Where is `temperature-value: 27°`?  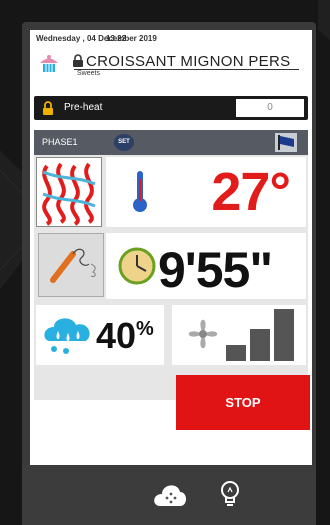 temperature-value: 27° is located at coordinates (251, 192).